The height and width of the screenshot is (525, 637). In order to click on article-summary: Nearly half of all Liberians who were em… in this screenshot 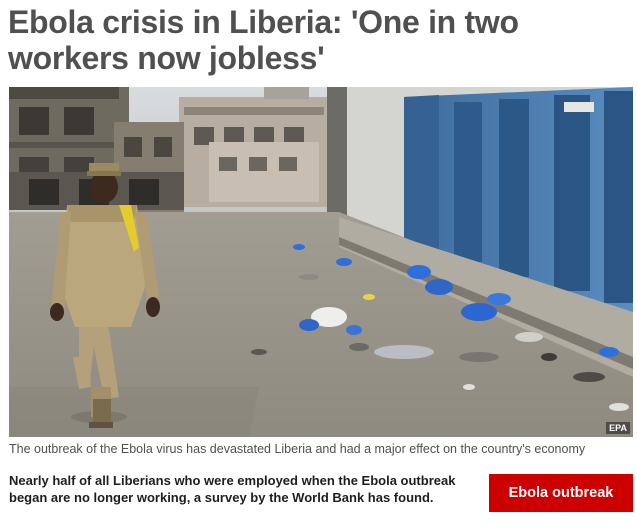, I will do `click(232, 489)`.